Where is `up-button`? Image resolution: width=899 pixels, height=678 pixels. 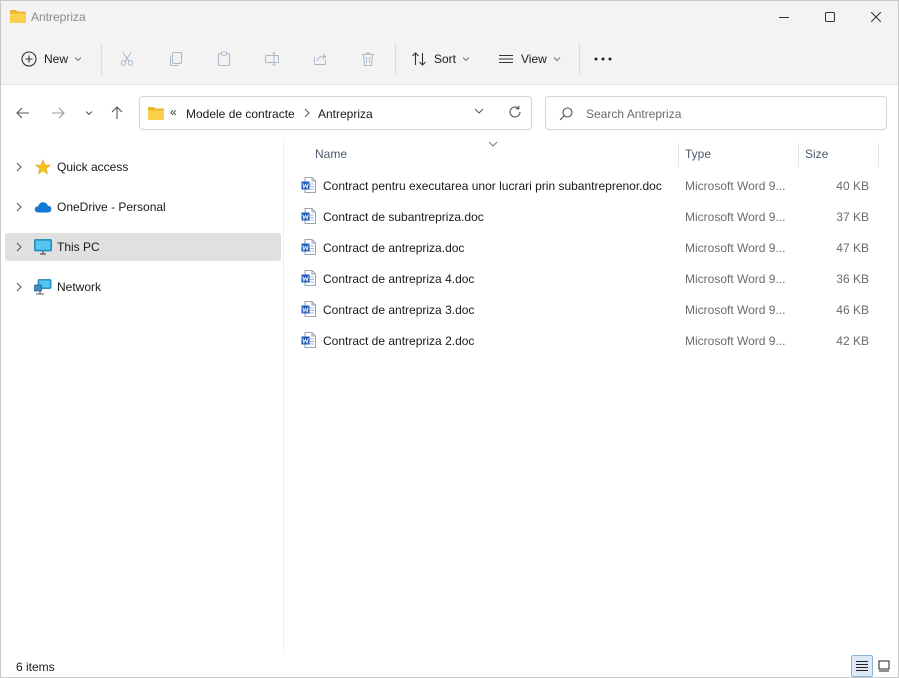 up-button is located at coordinates (117, 113).